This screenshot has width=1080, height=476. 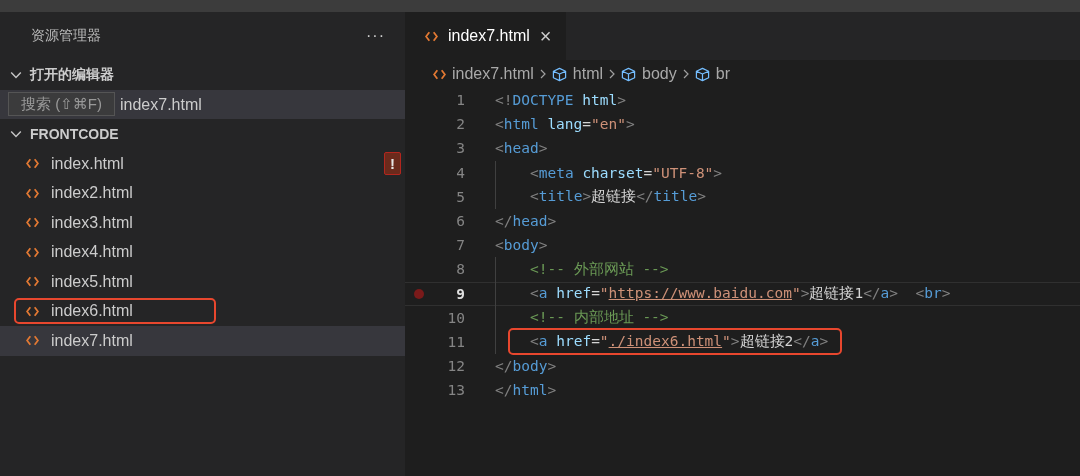 What do you see at coordinates (460, 221) in the screenshot?
I see `line-number: 6` at bounding box center [460, 221].